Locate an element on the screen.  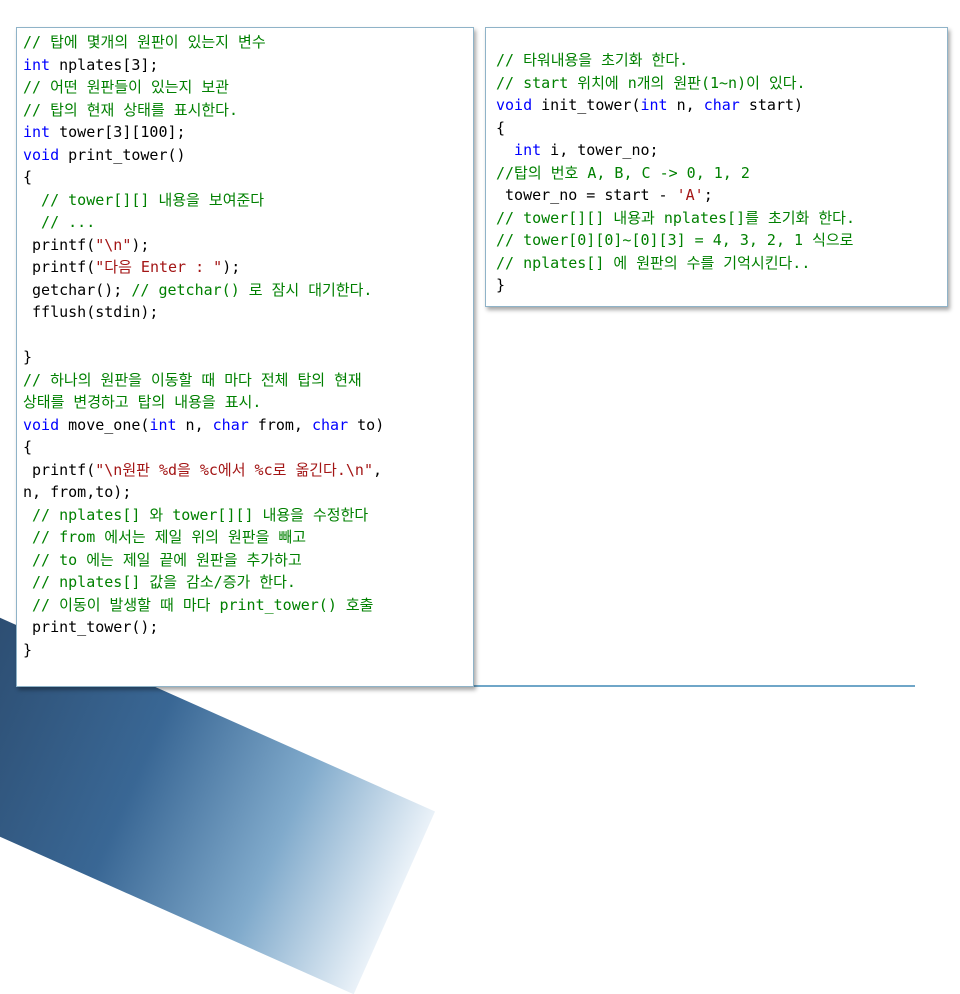
code-token: to) is located at coordinates (366, 424).